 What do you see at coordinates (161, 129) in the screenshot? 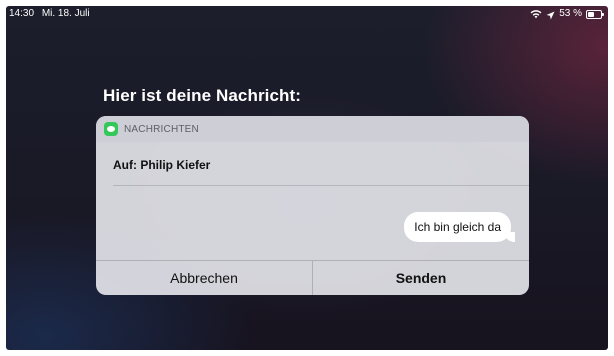
I see `app-name: NACHRICHTEN` at bounding box center [161, 129].